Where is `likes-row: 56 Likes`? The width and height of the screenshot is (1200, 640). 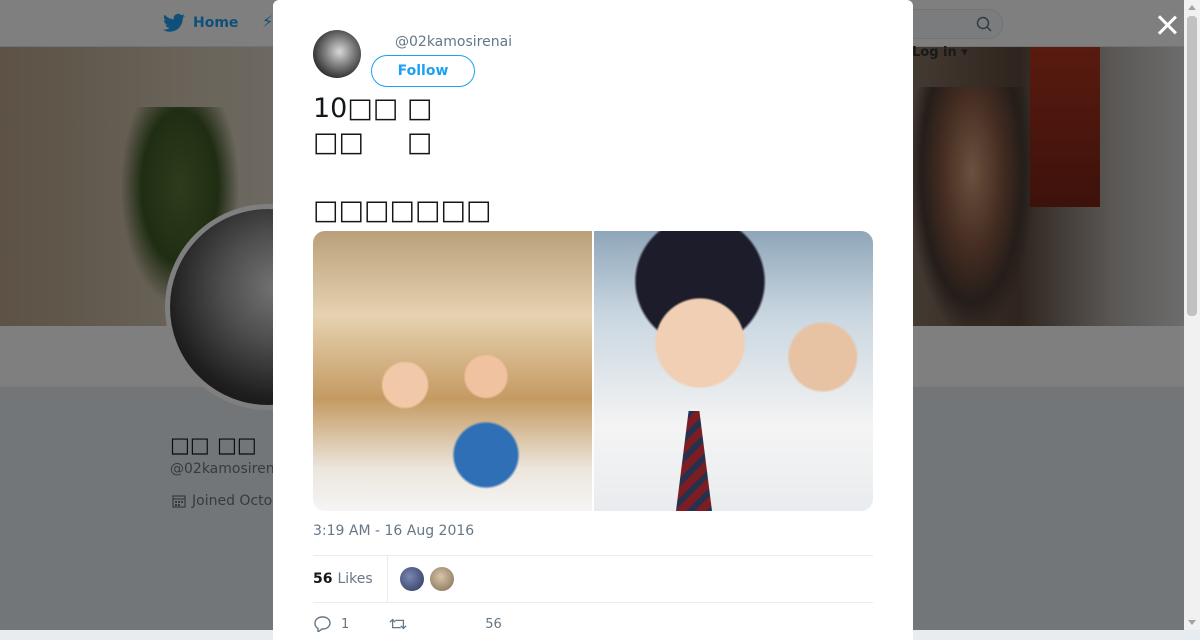 likes-row: 56 Likes is located at coordinates (593, 579).